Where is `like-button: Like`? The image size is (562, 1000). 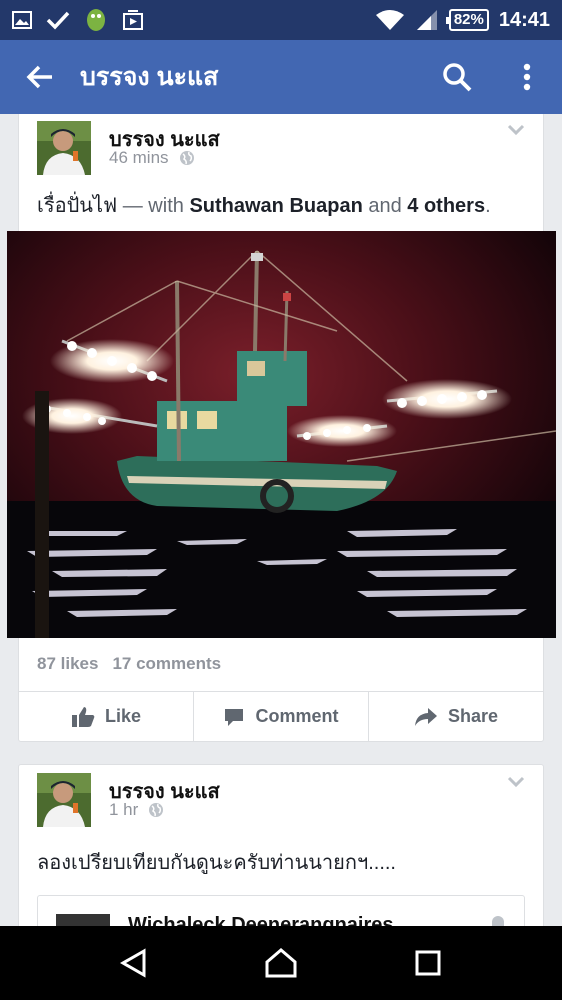 like-button: Like is located at coordinates (106, 716).